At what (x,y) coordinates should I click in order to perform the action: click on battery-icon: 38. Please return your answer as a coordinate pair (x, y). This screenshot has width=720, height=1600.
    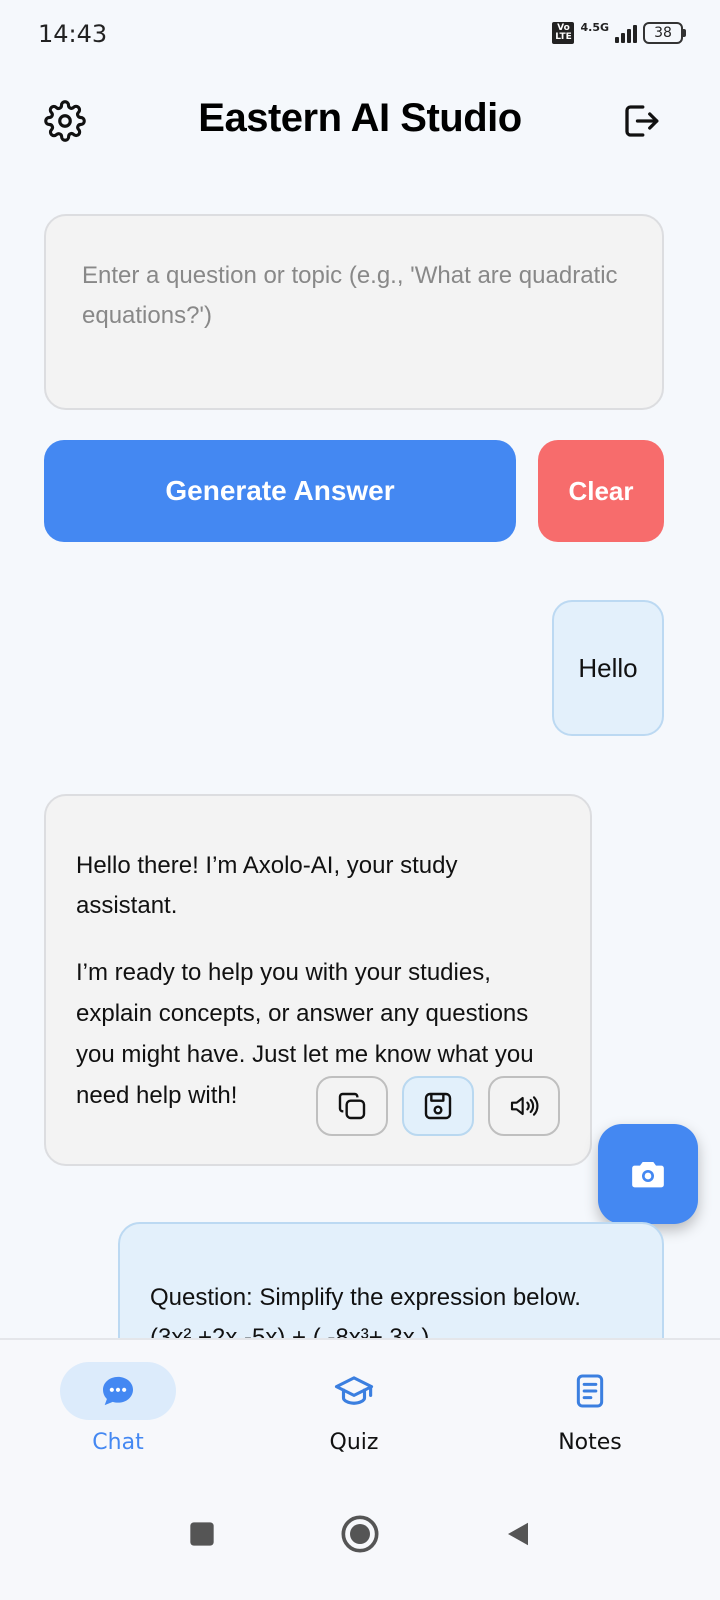
    Looking at the image, I should click on (664, 33).